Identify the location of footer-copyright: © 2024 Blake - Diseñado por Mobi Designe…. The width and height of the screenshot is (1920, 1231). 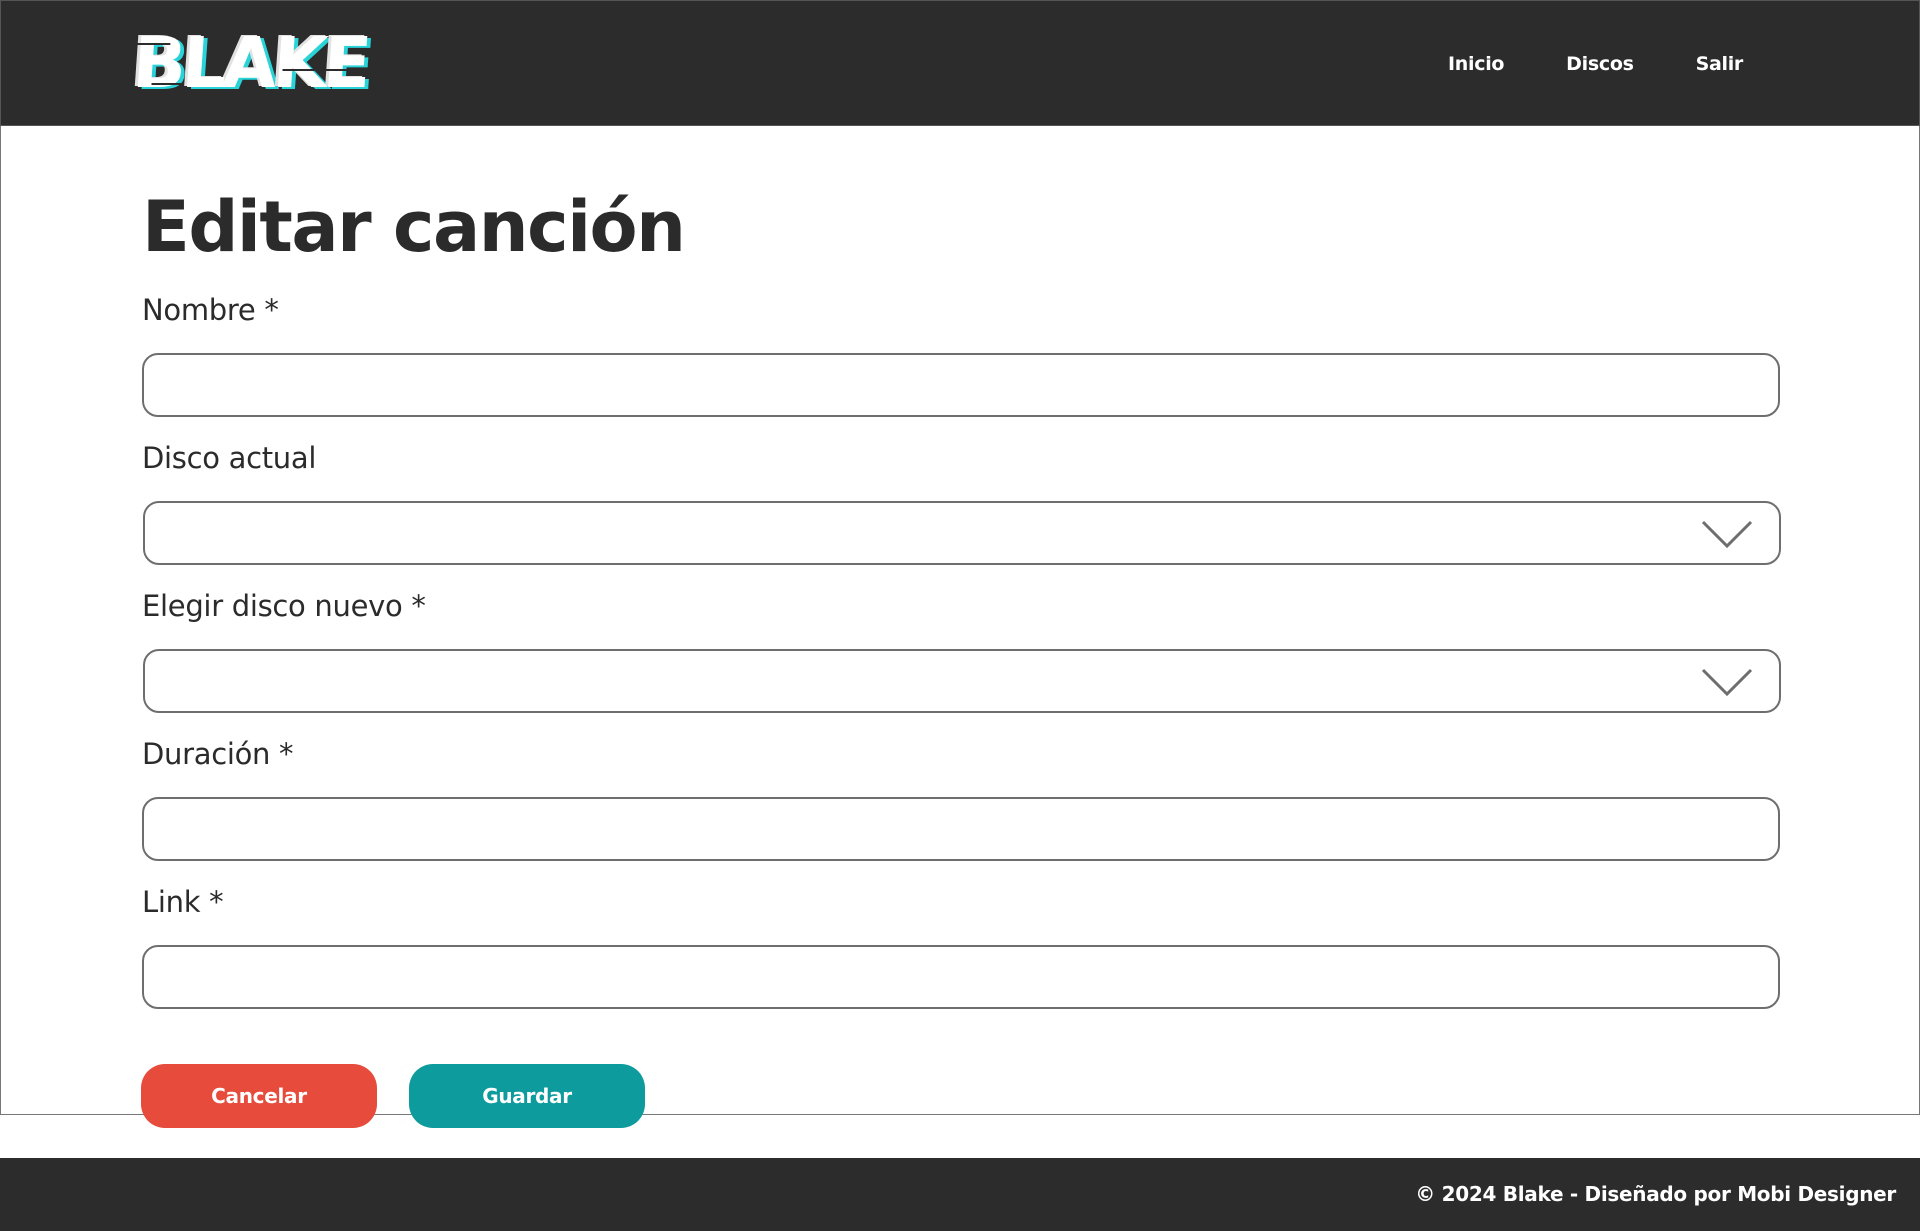
(1655, 1194).